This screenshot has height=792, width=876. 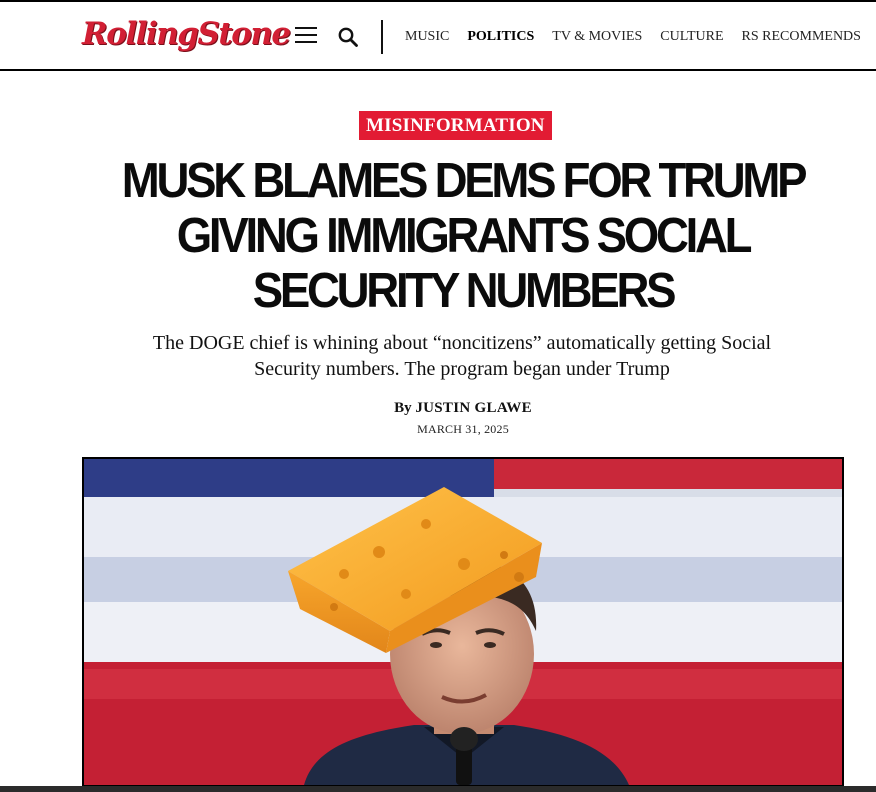 What do you see at coordinates (597, 37) in the screenshot?
I see `nav-item-tv-movies: TV & MOVIES` at bounding box center [597, 37].